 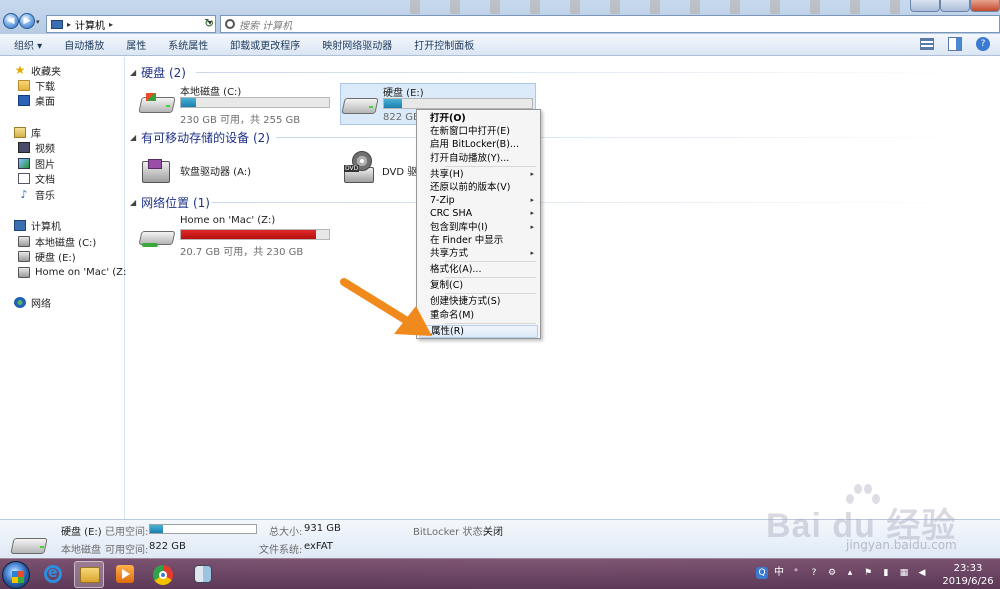 What do you see at coordinates (36, 178) in the screenshot?
I see `sidebar-item-documents: 文档` at bounding box center [36, 178].